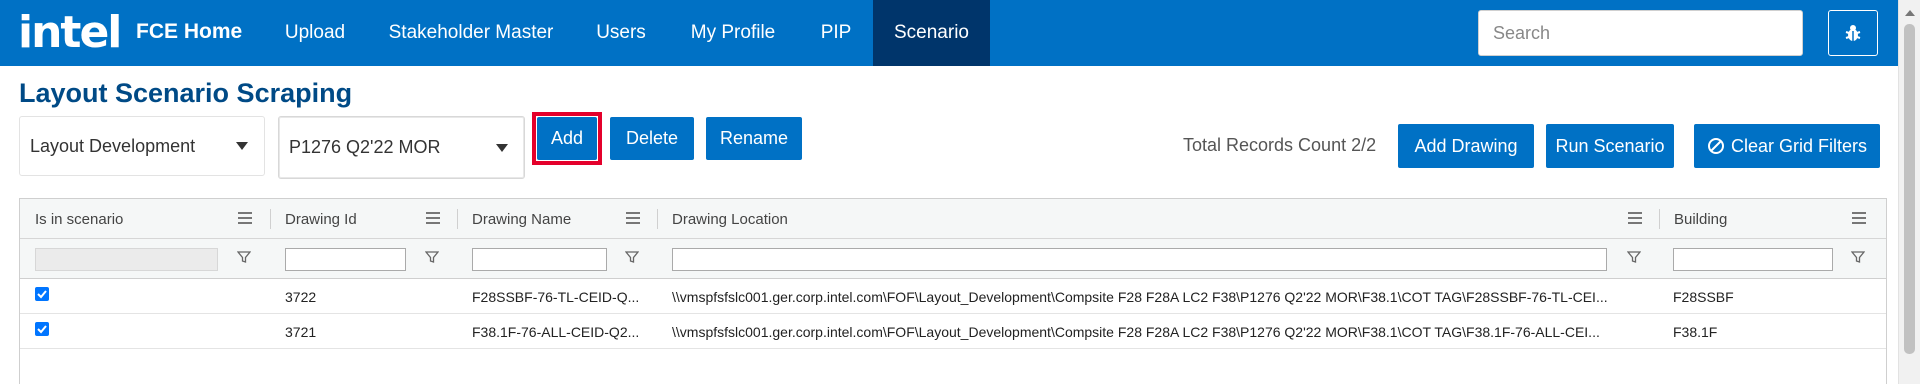 This screenshot has height=384, width=1920. Describe the element at coordinates (1139, 259) in the screenshot. I see `drawing-location-filter-input` at that location.